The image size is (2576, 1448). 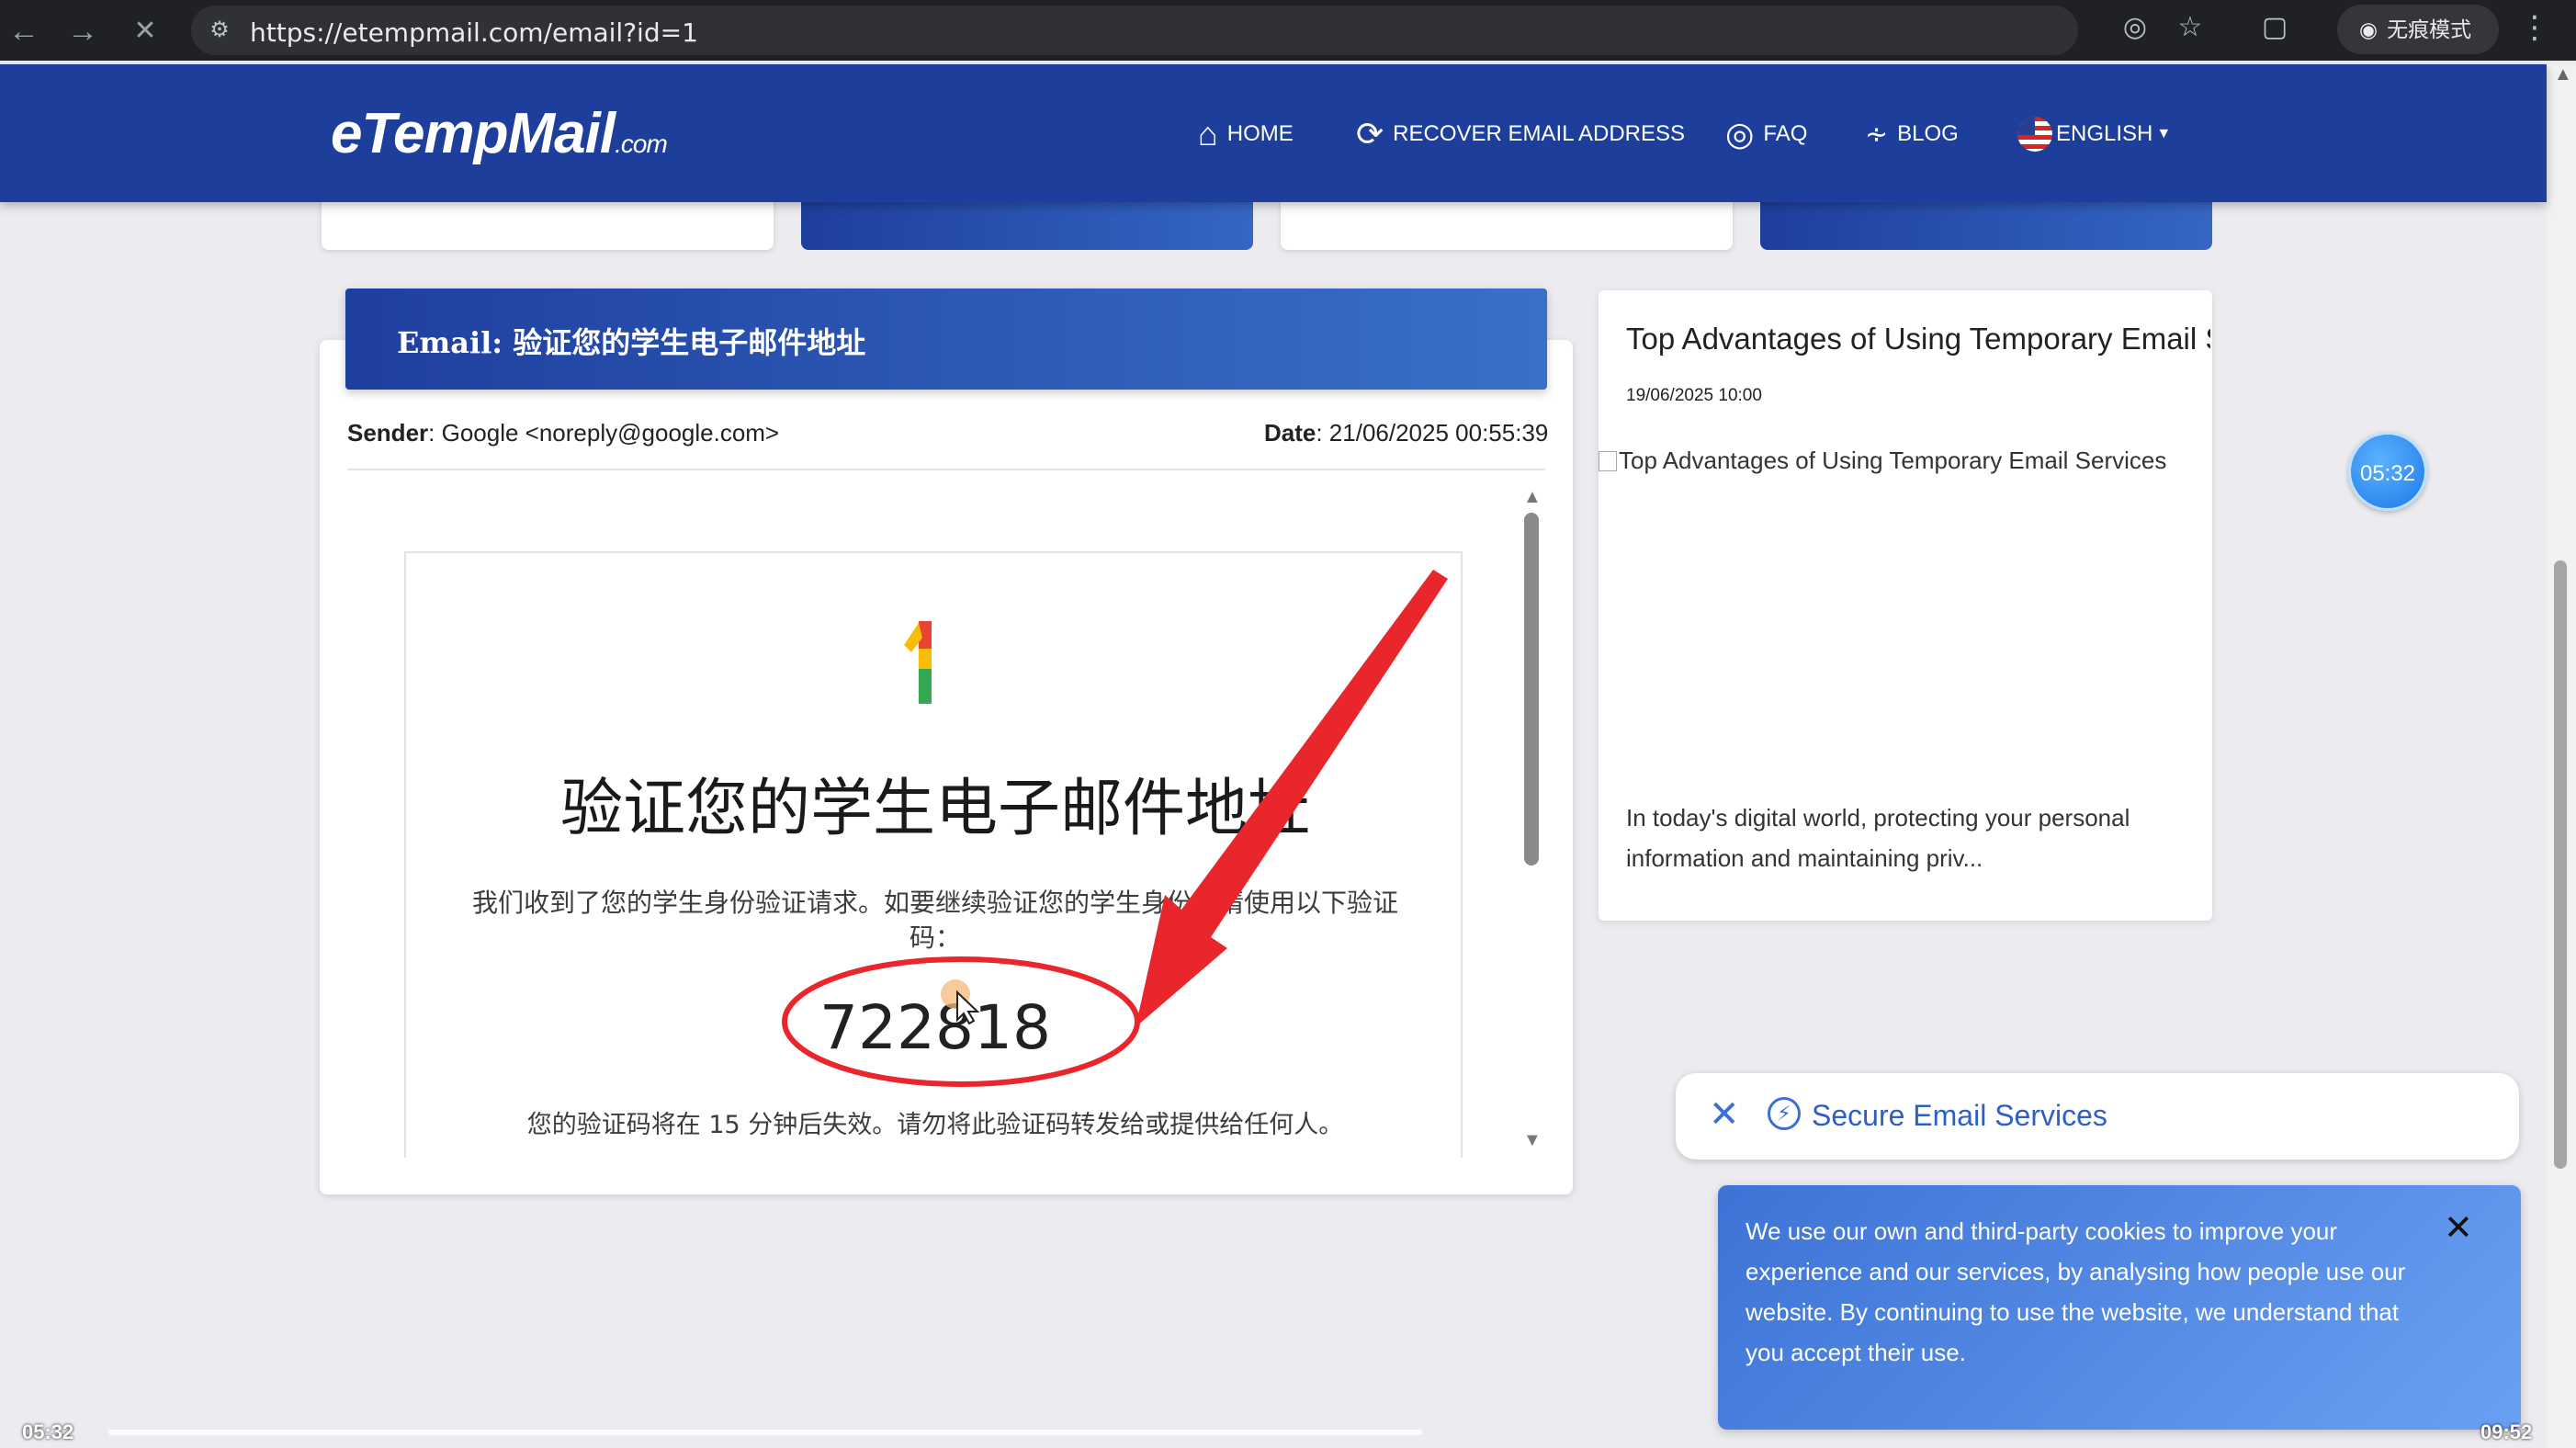 What do you see at coordinates (1740, 134) in the screenshot?
I see `lifebuoy-icon: ◎` at bounding box center [1740, 134].